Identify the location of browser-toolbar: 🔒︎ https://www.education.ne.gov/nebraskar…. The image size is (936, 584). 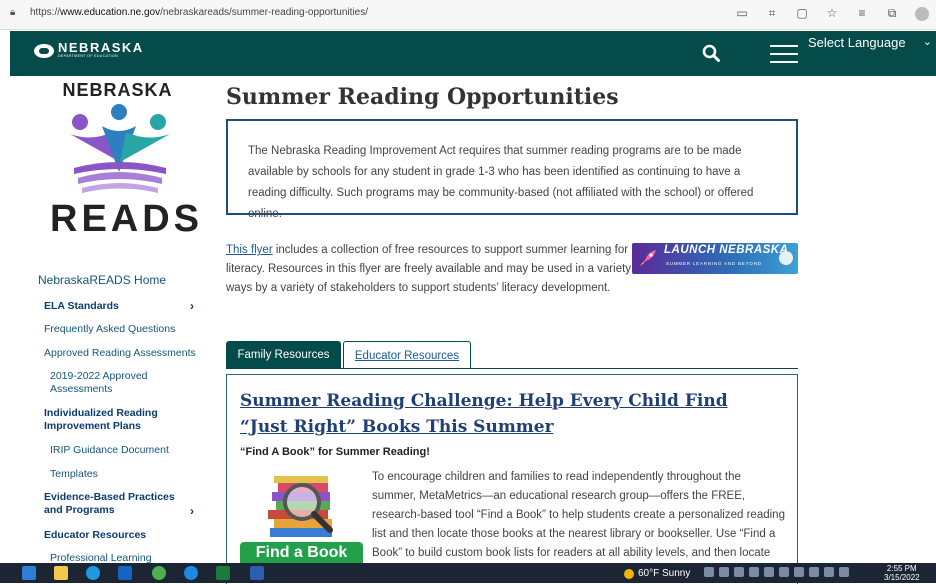
(468, 15).